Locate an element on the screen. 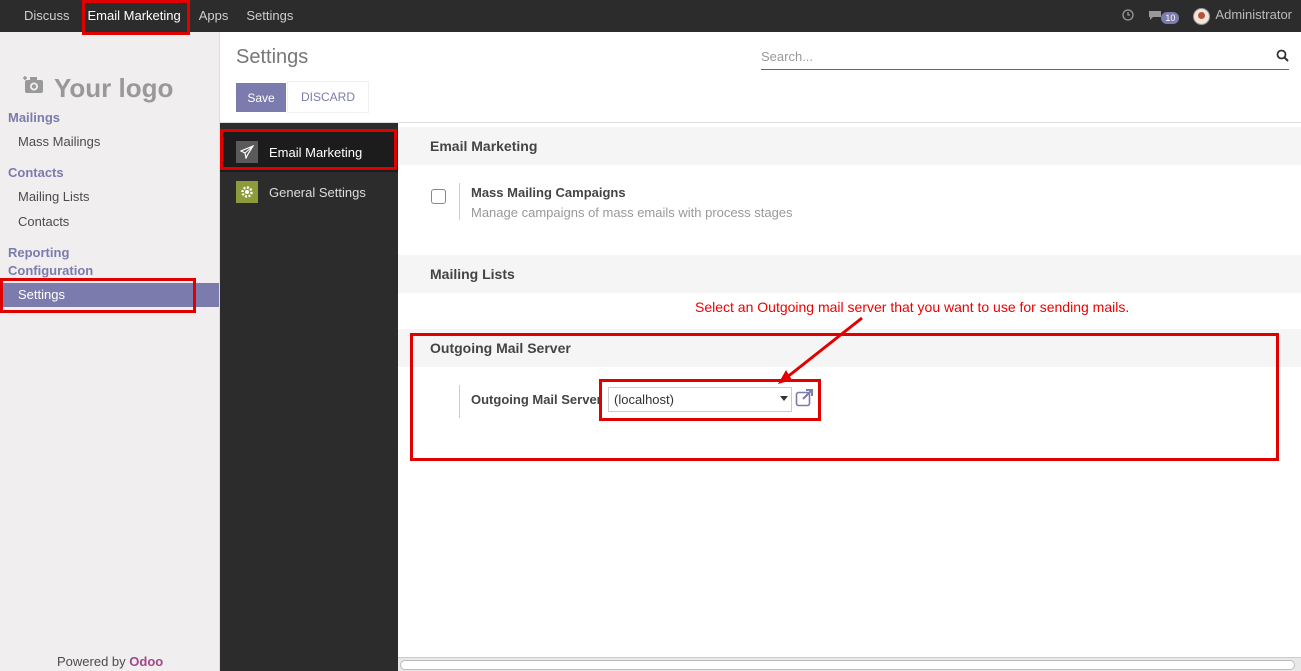  user-name: Administrator is located at coordinates (1253, 15).